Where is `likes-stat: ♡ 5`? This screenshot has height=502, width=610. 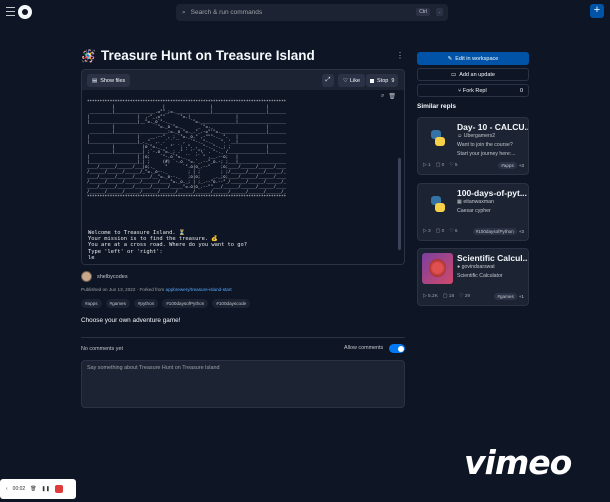 likes-stat: ♡ 5 is located at coordinates (453, 165).